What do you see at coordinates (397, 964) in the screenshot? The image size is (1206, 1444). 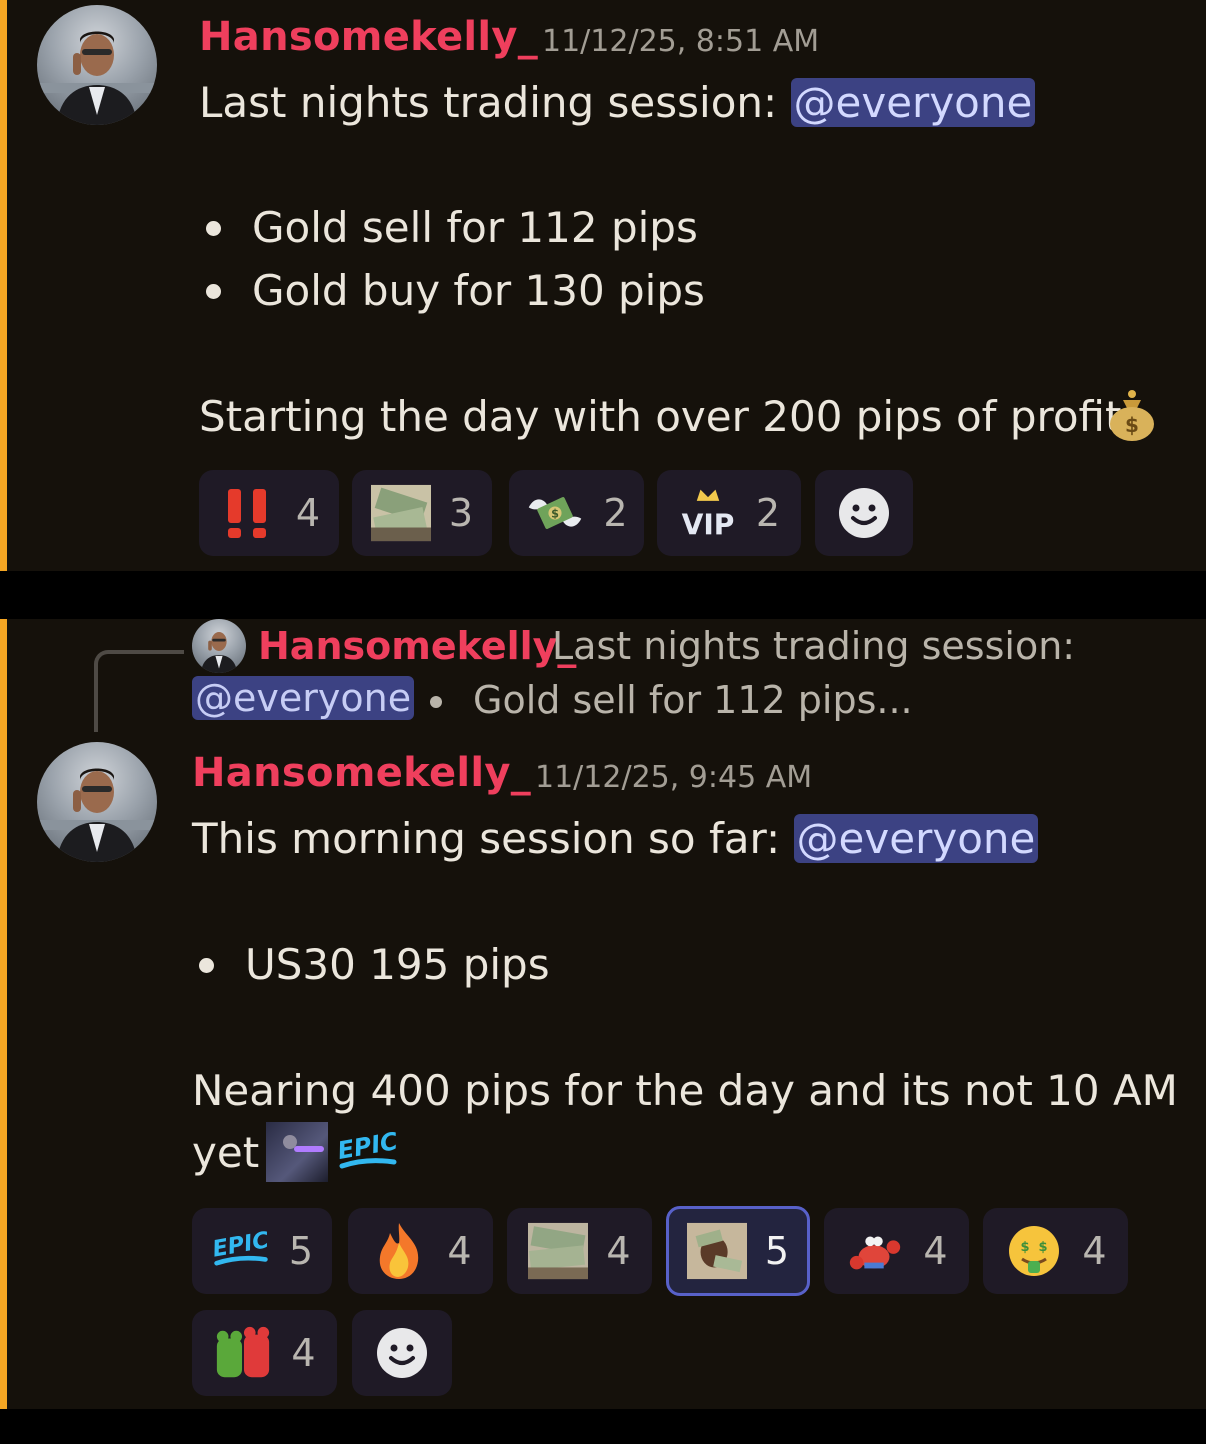 I see `bullet-item: US30 195 pips` at bounding box center [397, 964].